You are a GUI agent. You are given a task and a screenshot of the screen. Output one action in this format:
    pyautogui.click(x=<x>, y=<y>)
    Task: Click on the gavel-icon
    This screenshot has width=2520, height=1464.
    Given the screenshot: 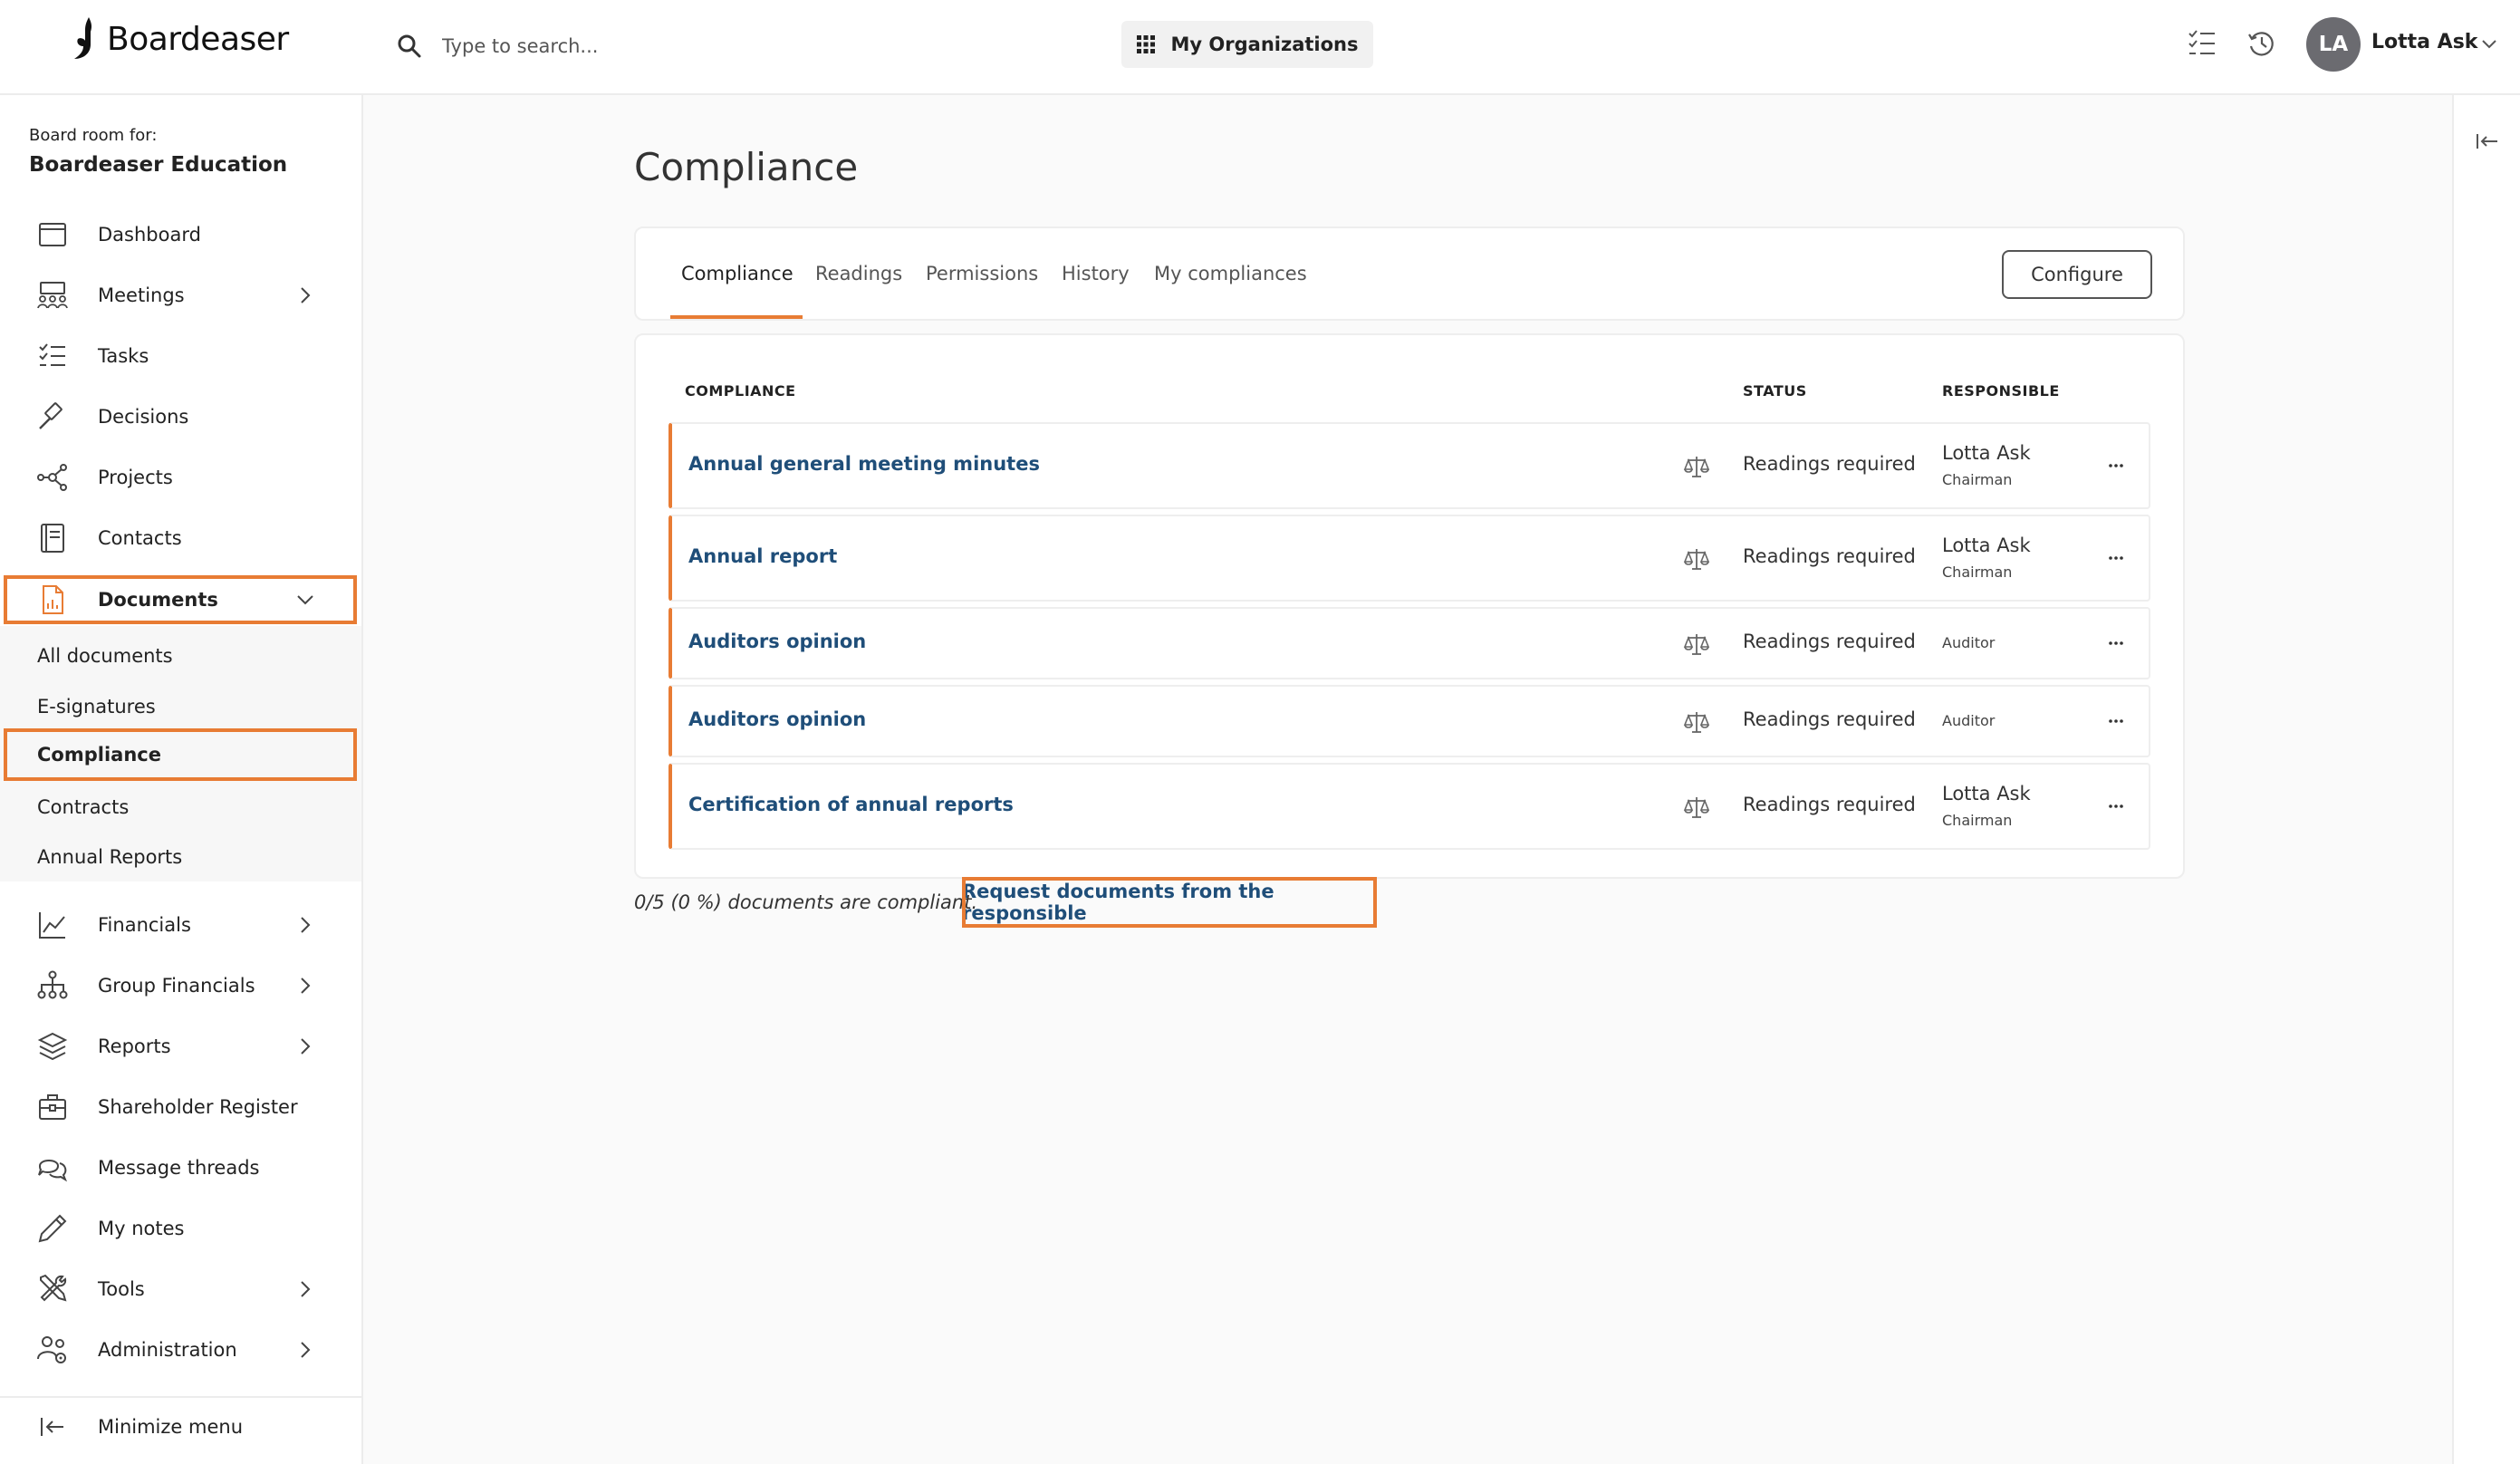 What is the action you would take?
    pyautogui.click(x=51, y=415)
    